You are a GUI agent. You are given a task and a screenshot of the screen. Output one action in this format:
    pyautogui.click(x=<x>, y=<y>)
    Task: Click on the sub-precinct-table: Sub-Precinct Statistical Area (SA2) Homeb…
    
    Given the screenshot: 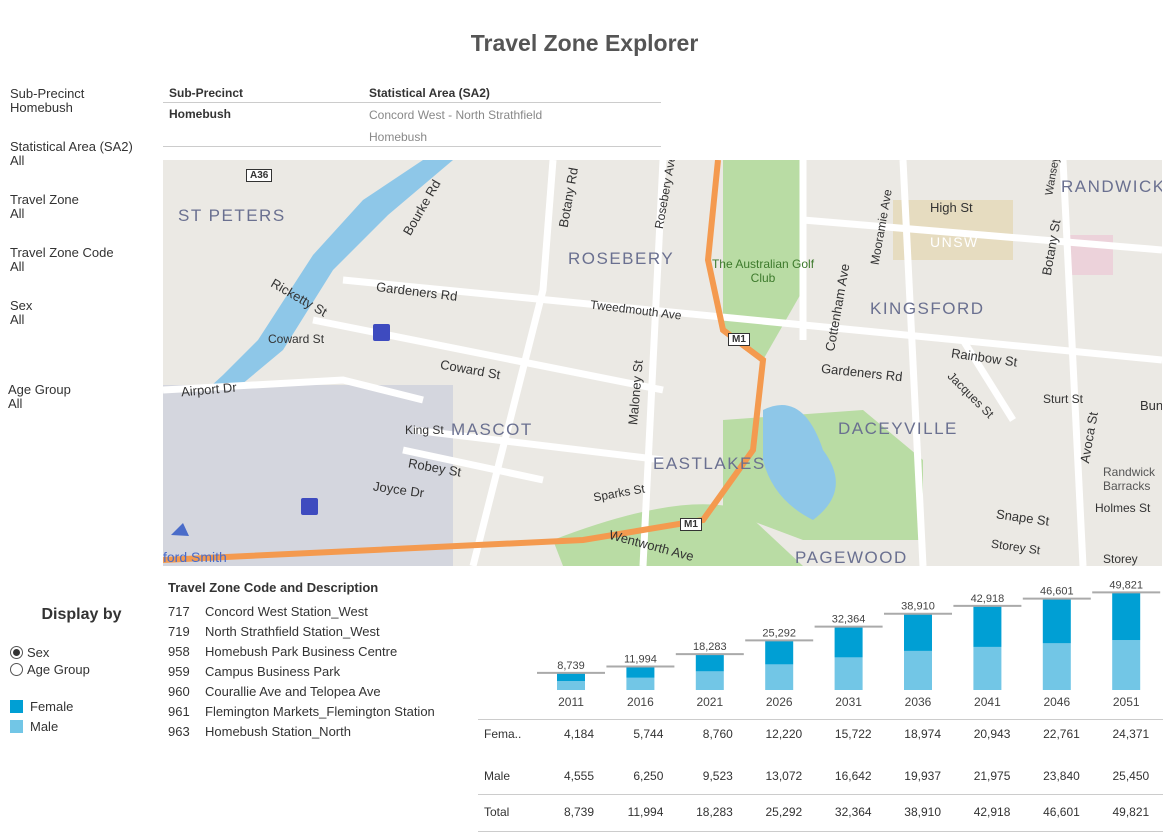 What is the action you would take?
    pyautogui.click(x=412, y=116)
    